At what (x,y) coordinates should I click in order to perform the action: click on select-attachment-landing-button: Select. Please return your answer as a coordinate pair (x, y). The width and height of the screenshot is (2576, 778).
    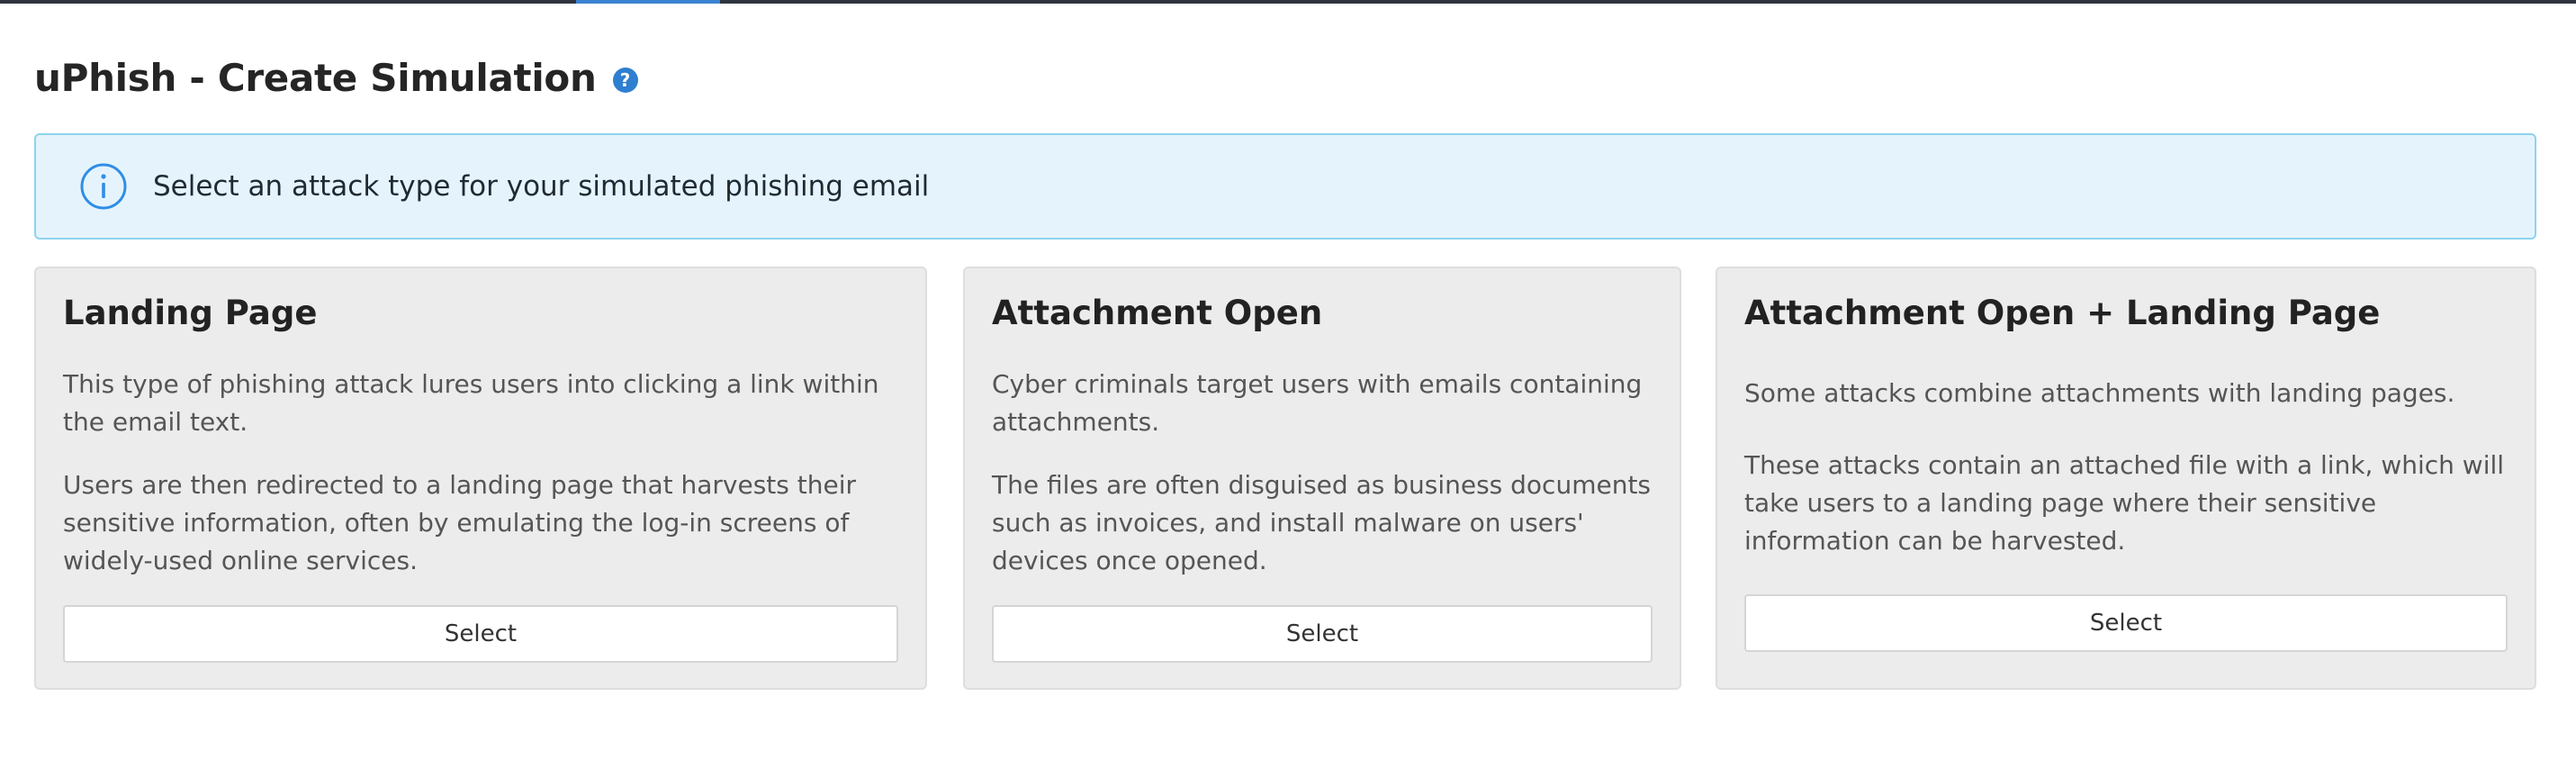
    Looking at the image, I should click on (2126, 623).